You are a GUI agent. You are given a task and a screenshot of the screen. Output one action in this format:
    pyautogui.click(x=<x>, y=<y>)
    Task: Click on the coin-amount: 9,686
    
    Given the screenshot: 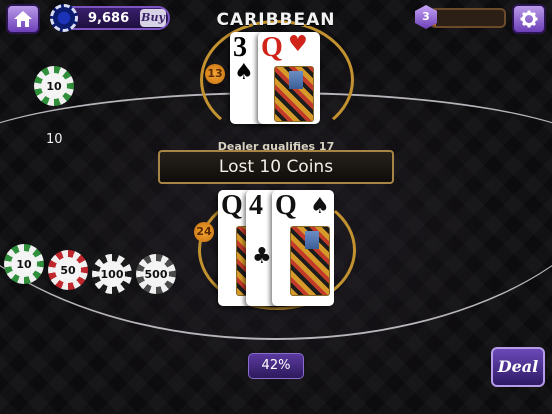 What is the action you would take?
    pyautogui.click(x=109, y=18)
    